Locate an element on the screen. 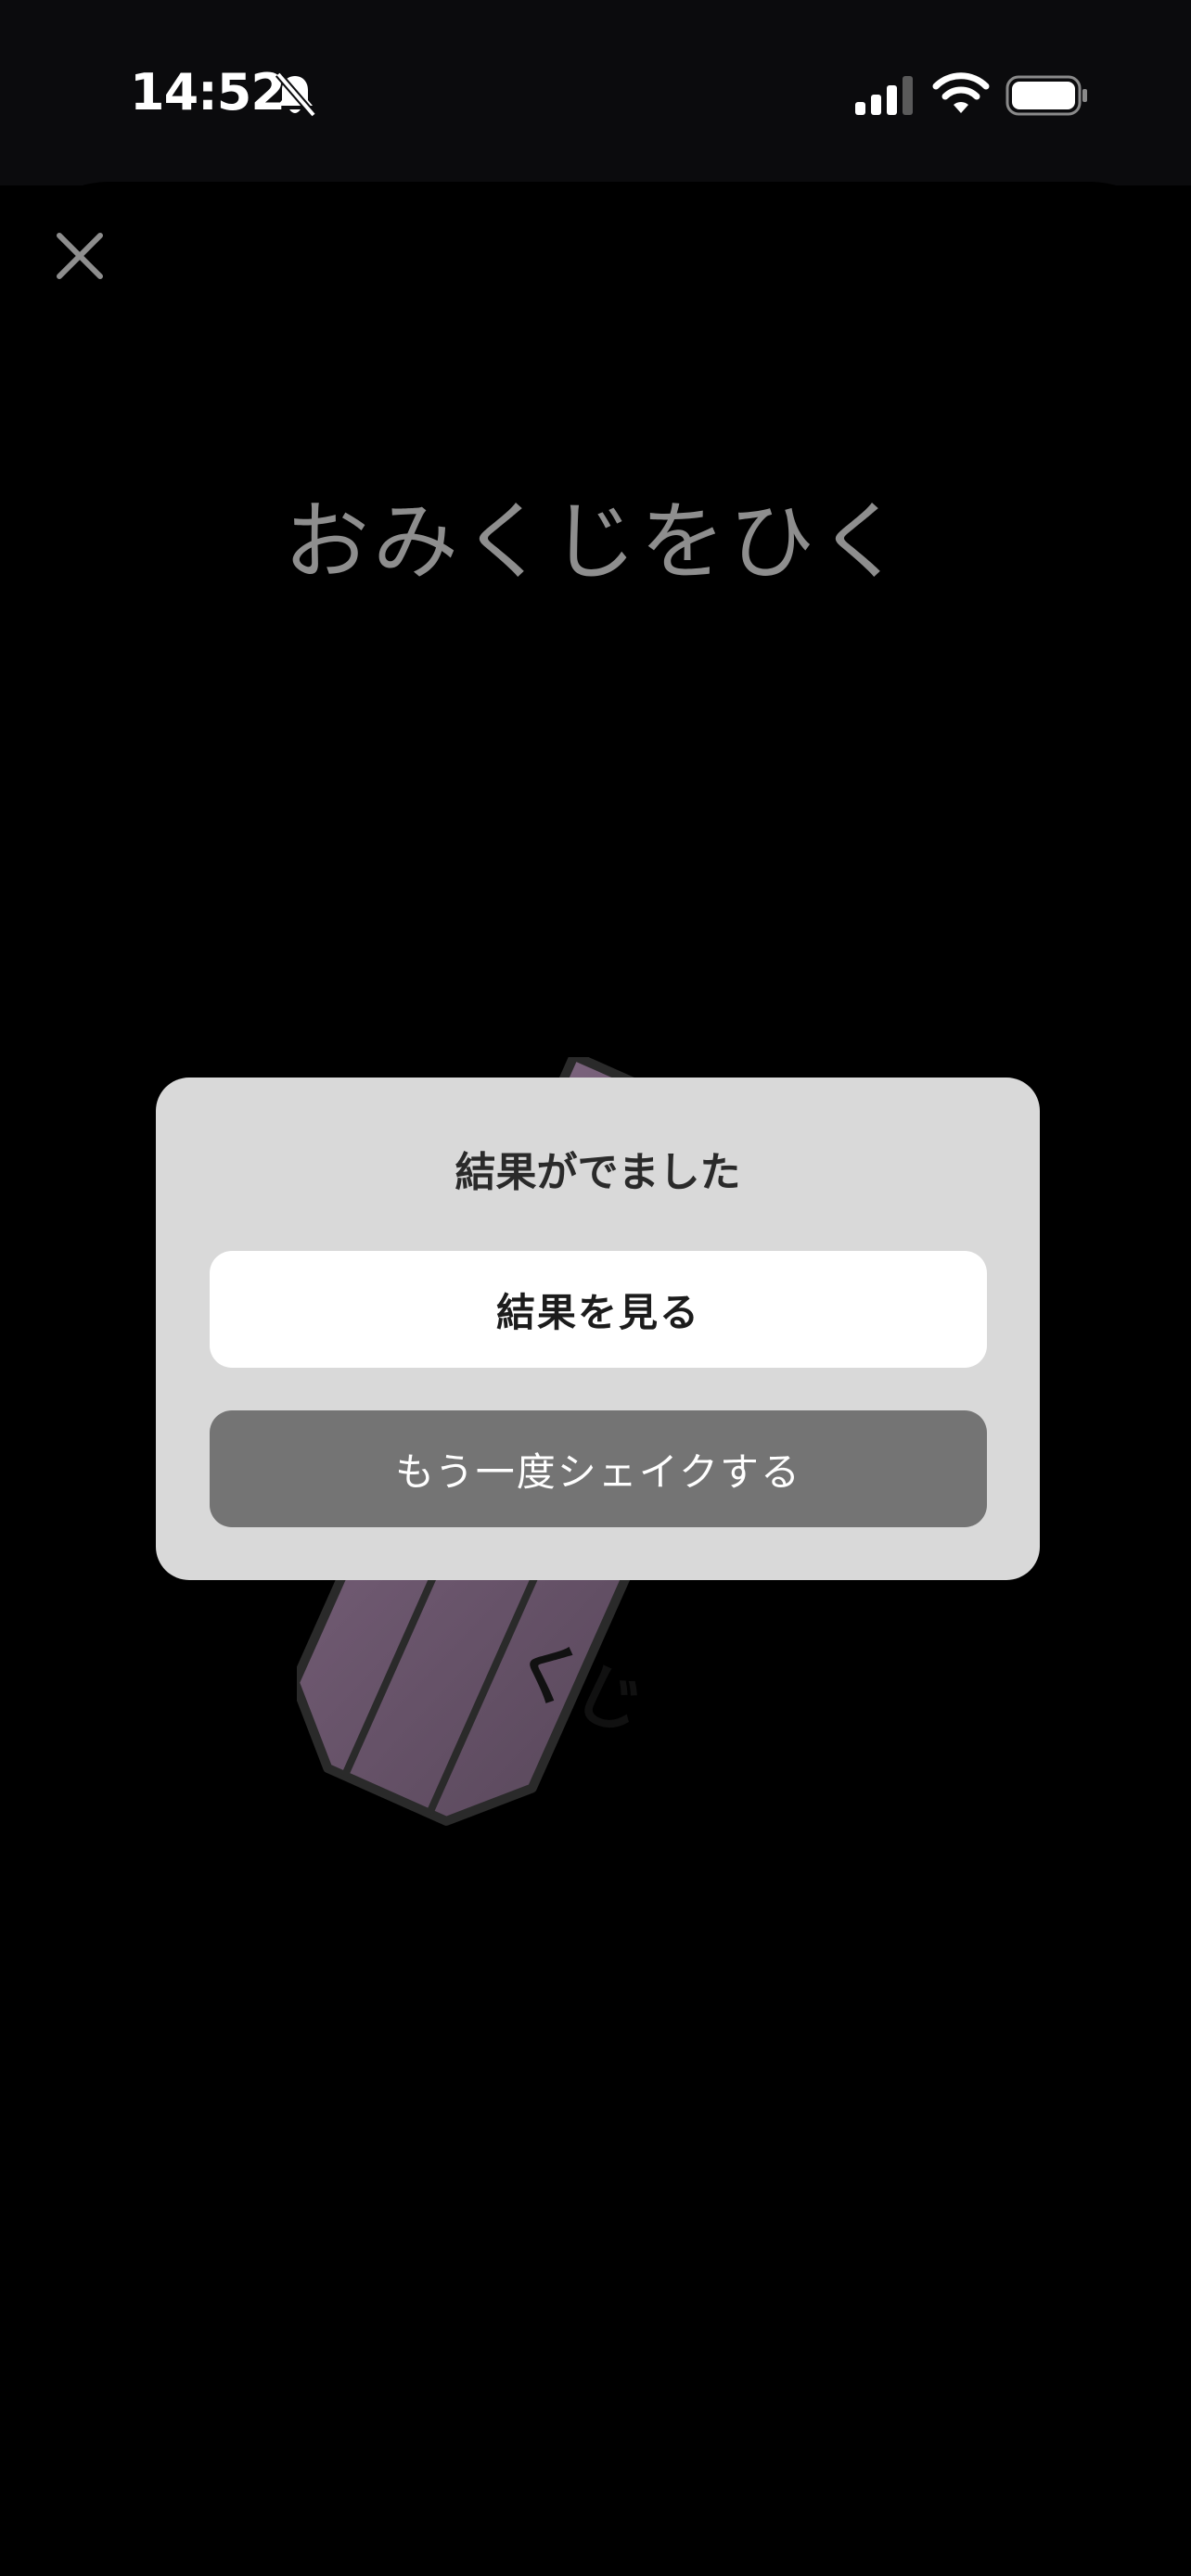 Image resolution: width=1191 pixels, height=2576 pixels. page-title: おみくじをひく is located at coordinates (595, 542).